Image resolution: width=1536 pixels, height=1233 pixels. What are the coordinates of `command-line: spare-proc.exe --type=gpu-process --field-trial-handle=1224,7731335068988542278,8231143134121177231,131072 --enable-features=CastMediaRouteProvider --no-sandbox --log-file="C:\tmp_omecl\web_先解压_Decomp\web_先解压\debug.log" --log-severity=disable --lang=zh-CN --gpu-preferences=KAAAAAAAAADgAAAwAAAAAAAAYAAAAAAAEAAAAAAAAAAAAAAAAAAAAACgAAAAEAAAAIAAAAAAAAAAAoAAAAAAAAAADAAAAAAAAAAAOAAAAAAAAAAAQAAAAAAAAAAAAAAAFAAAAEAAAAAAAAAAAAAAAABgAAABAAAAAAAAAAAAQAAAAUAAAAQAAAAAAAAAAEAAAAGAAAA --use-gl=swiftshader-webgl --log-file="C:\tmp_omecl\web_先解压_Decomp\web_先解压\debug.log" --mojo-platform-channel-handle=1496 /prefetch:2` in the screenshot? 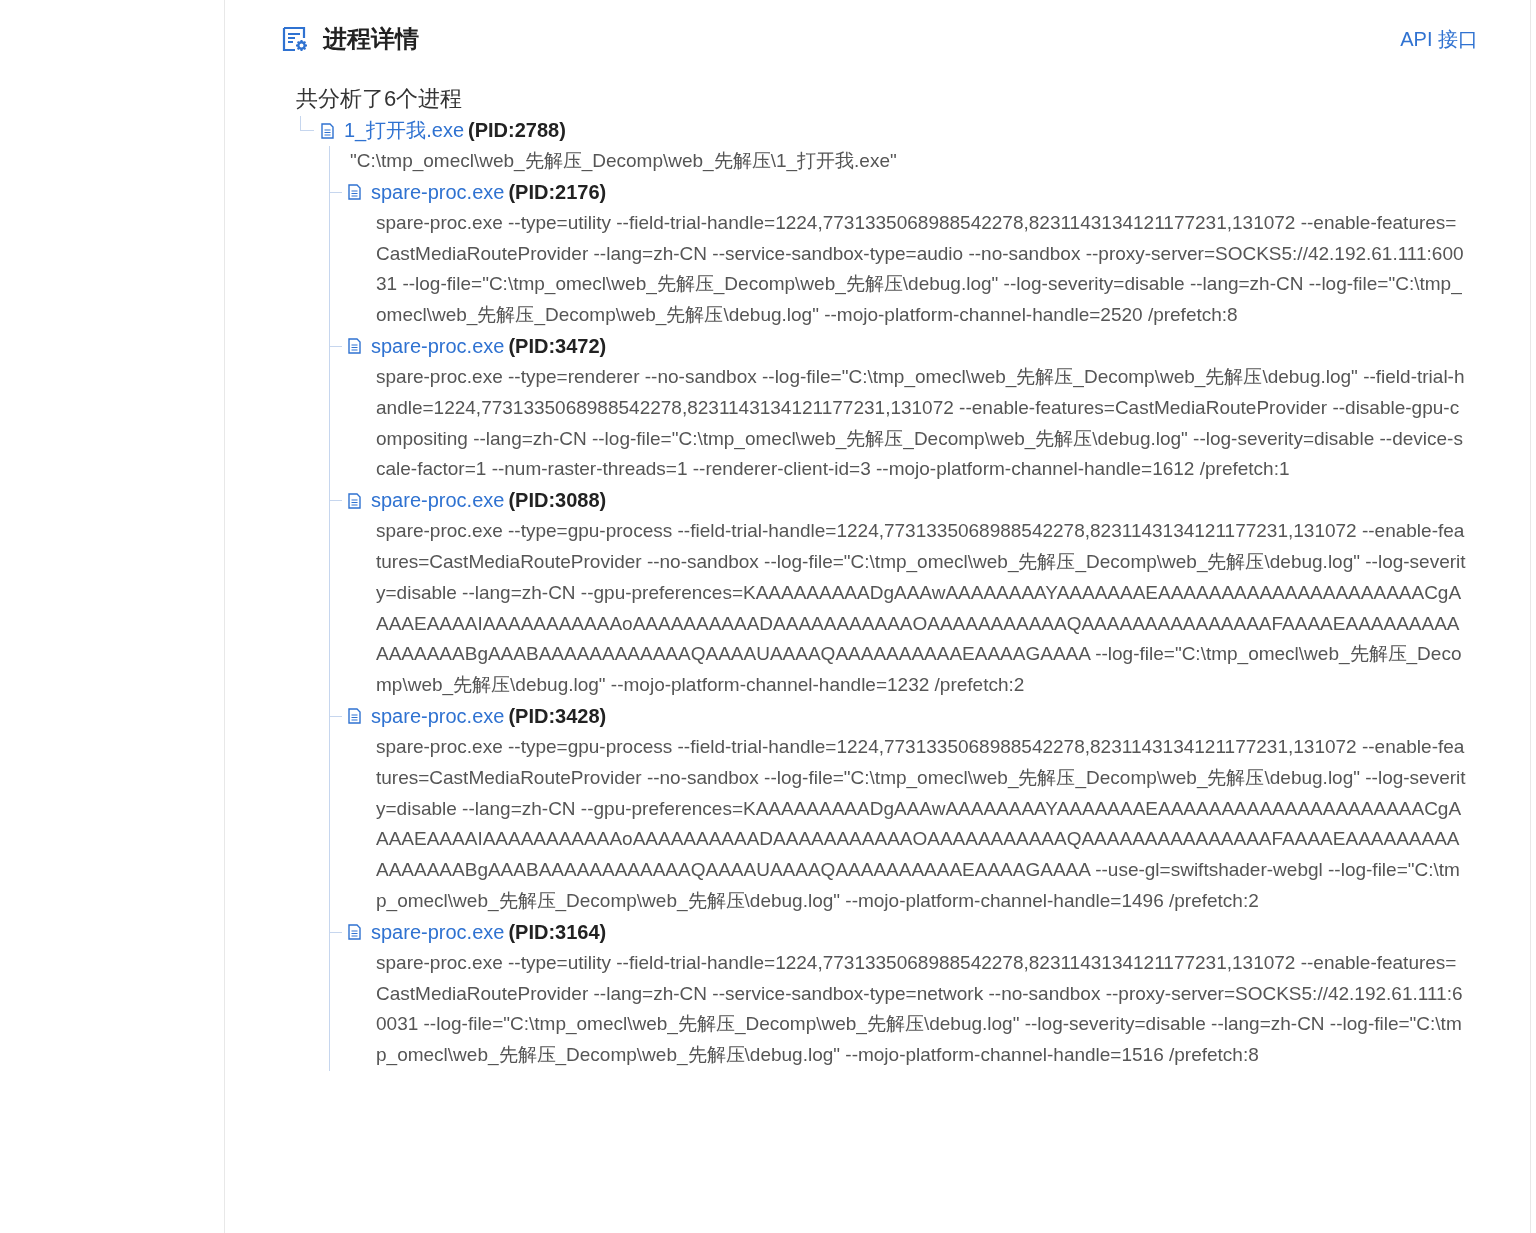 It's located at (921, 824).